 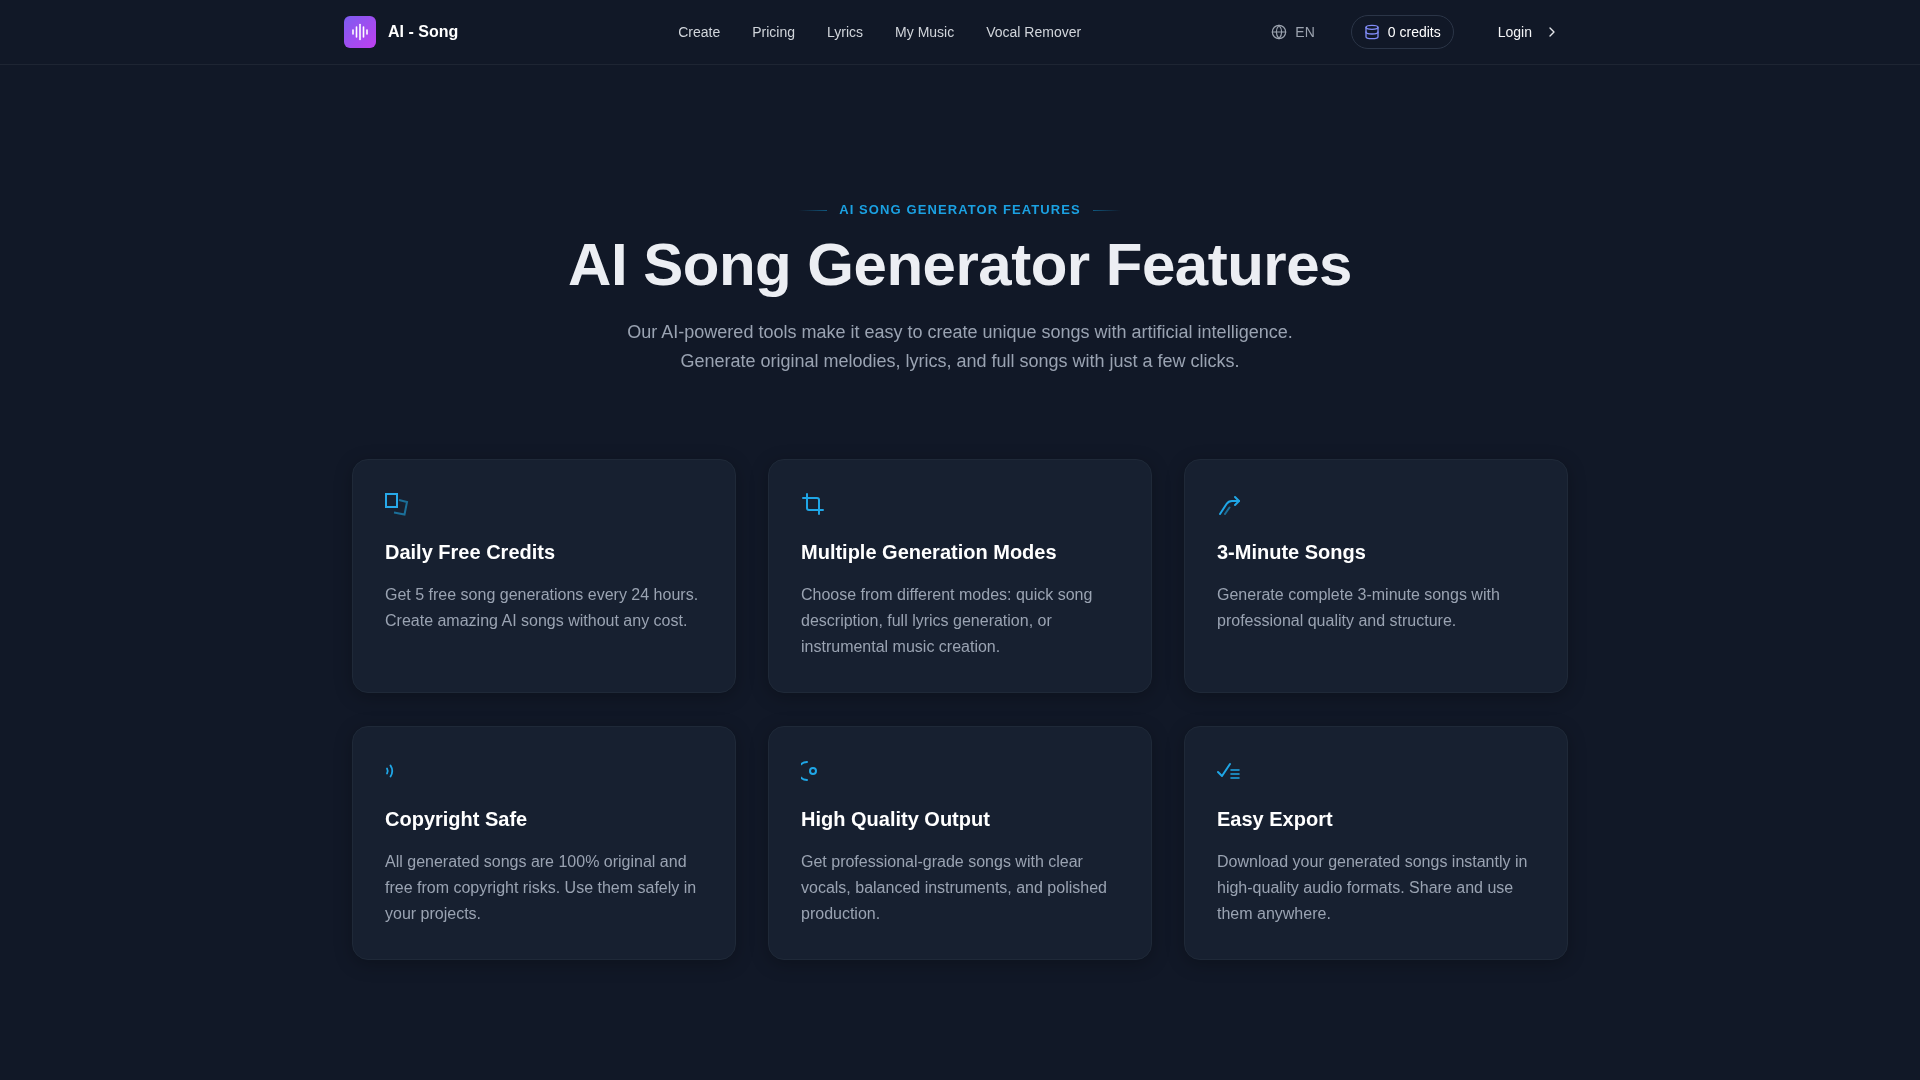 I want to click on section-title: AI Song Generator Features, so click(x=960, y=265).